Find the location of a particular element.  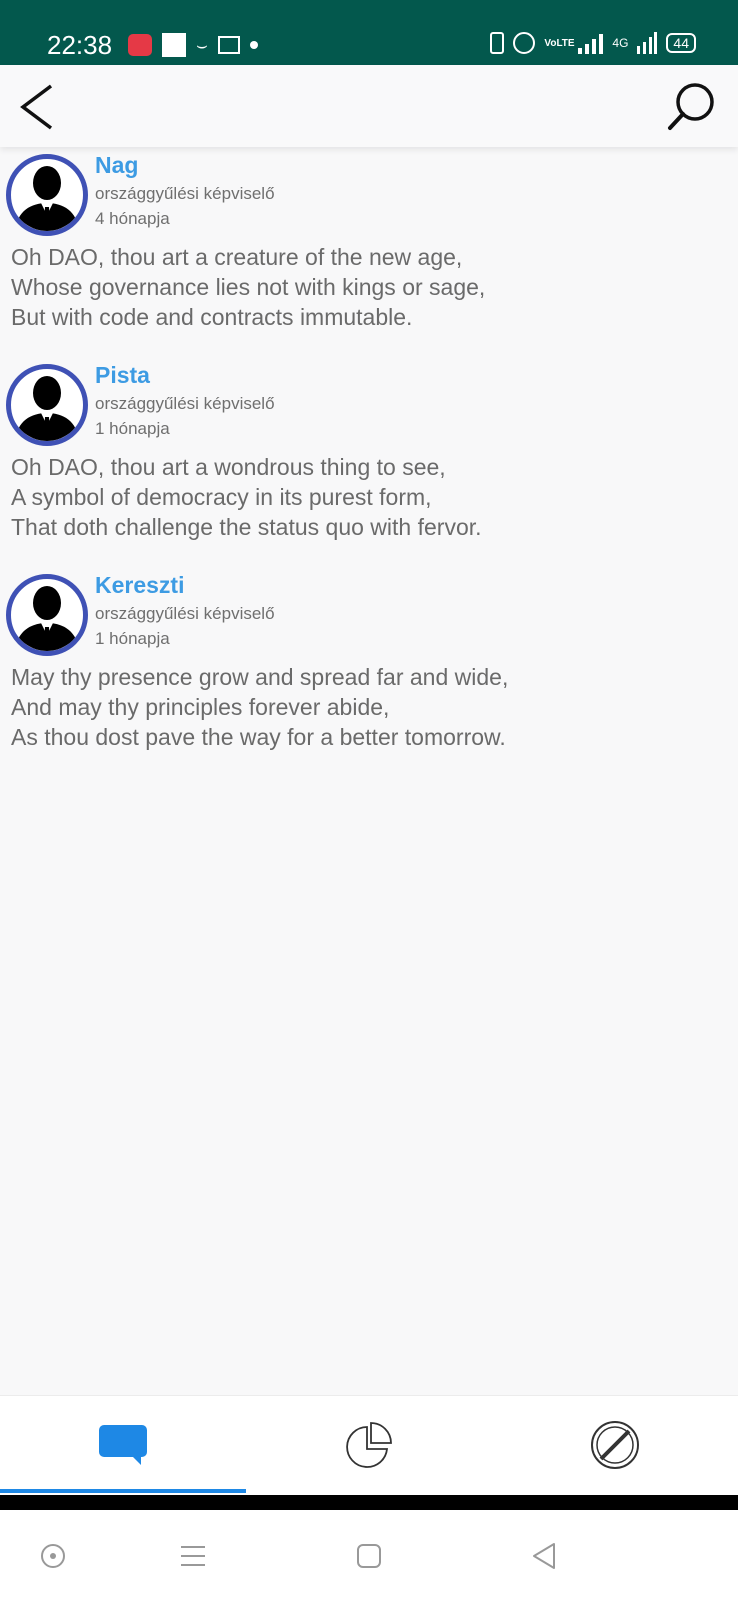

status-bar: 22:38 ⌣ VoLTE 4G 44 is located at coordinates (369, 32).